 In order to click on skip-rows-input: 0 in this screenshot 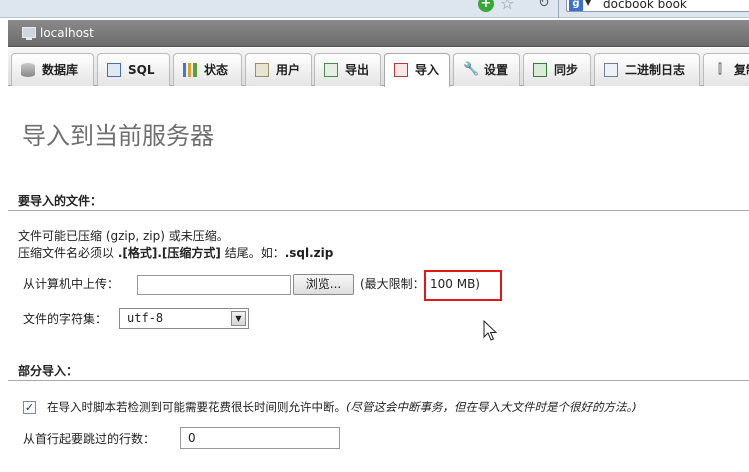, I will do `click(260, 438)`.